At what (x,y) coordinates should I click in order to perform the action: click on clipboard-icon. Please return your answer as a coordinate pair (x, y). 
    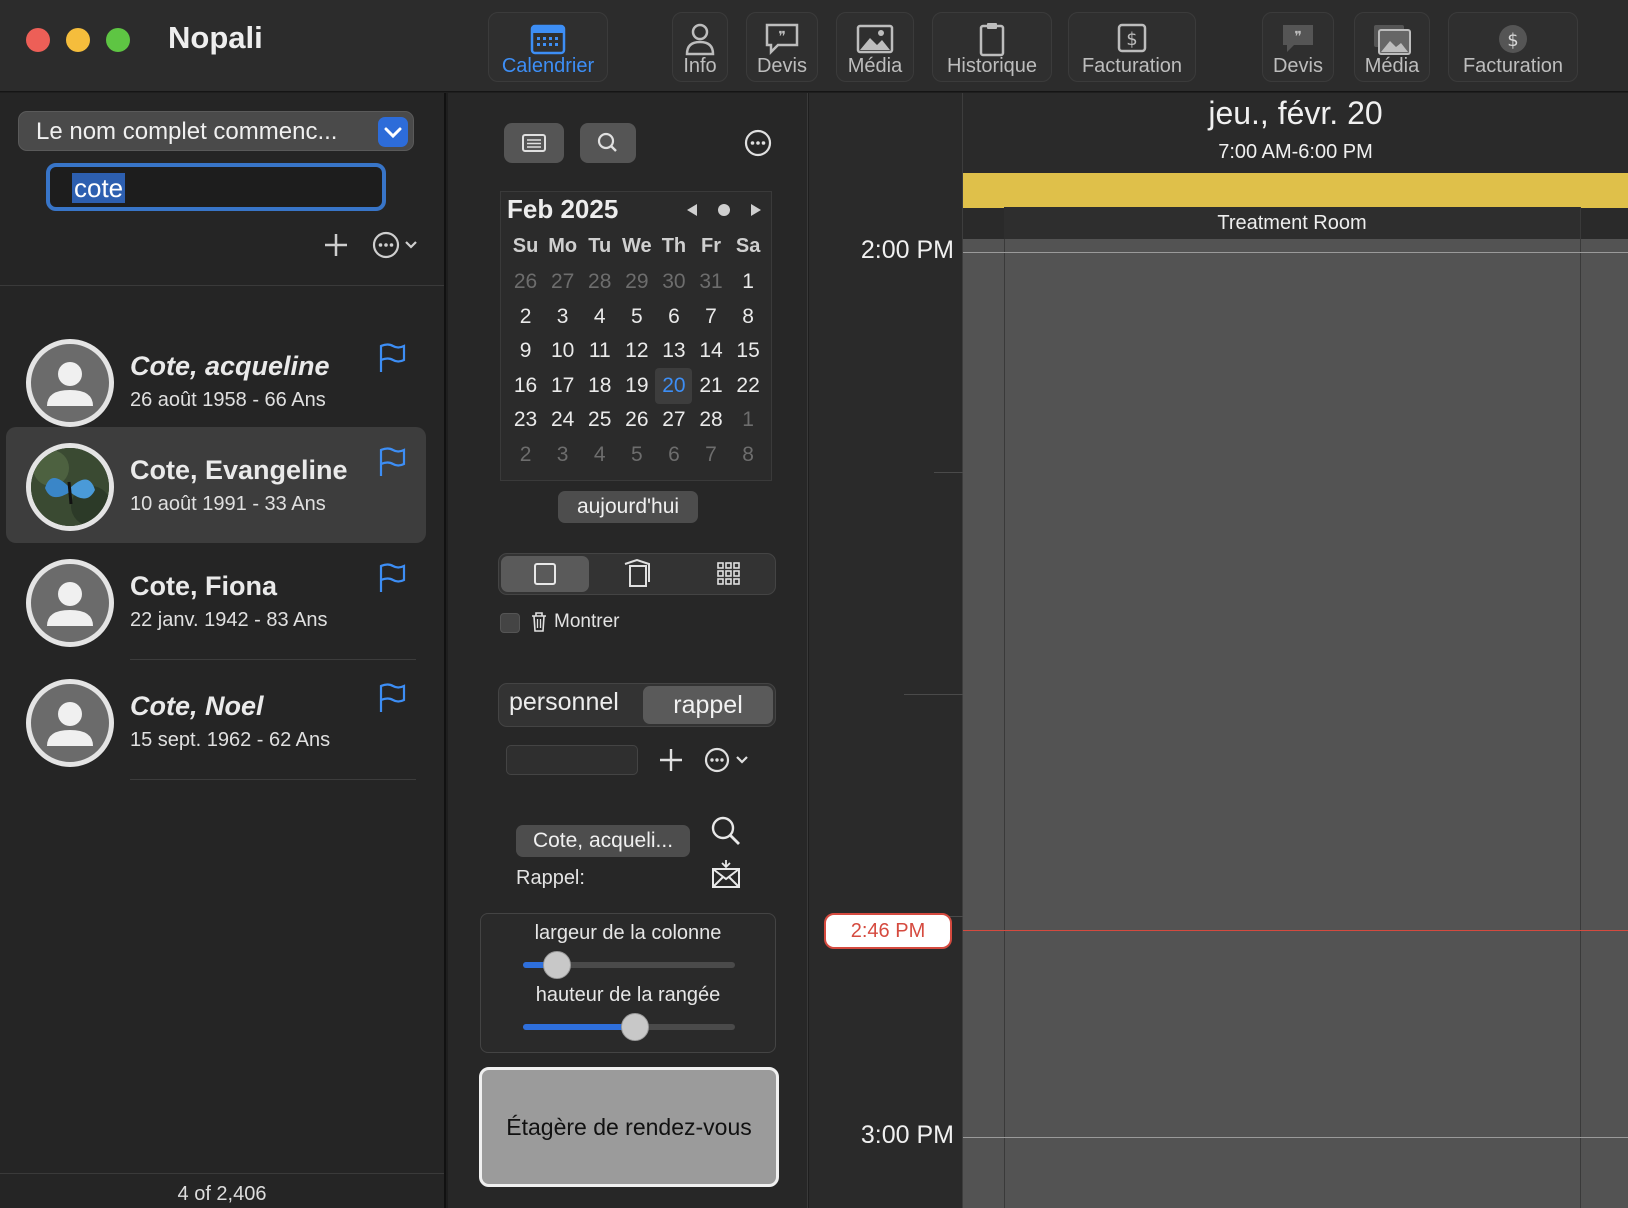
    Looking at the image, I should click on (992, 40).